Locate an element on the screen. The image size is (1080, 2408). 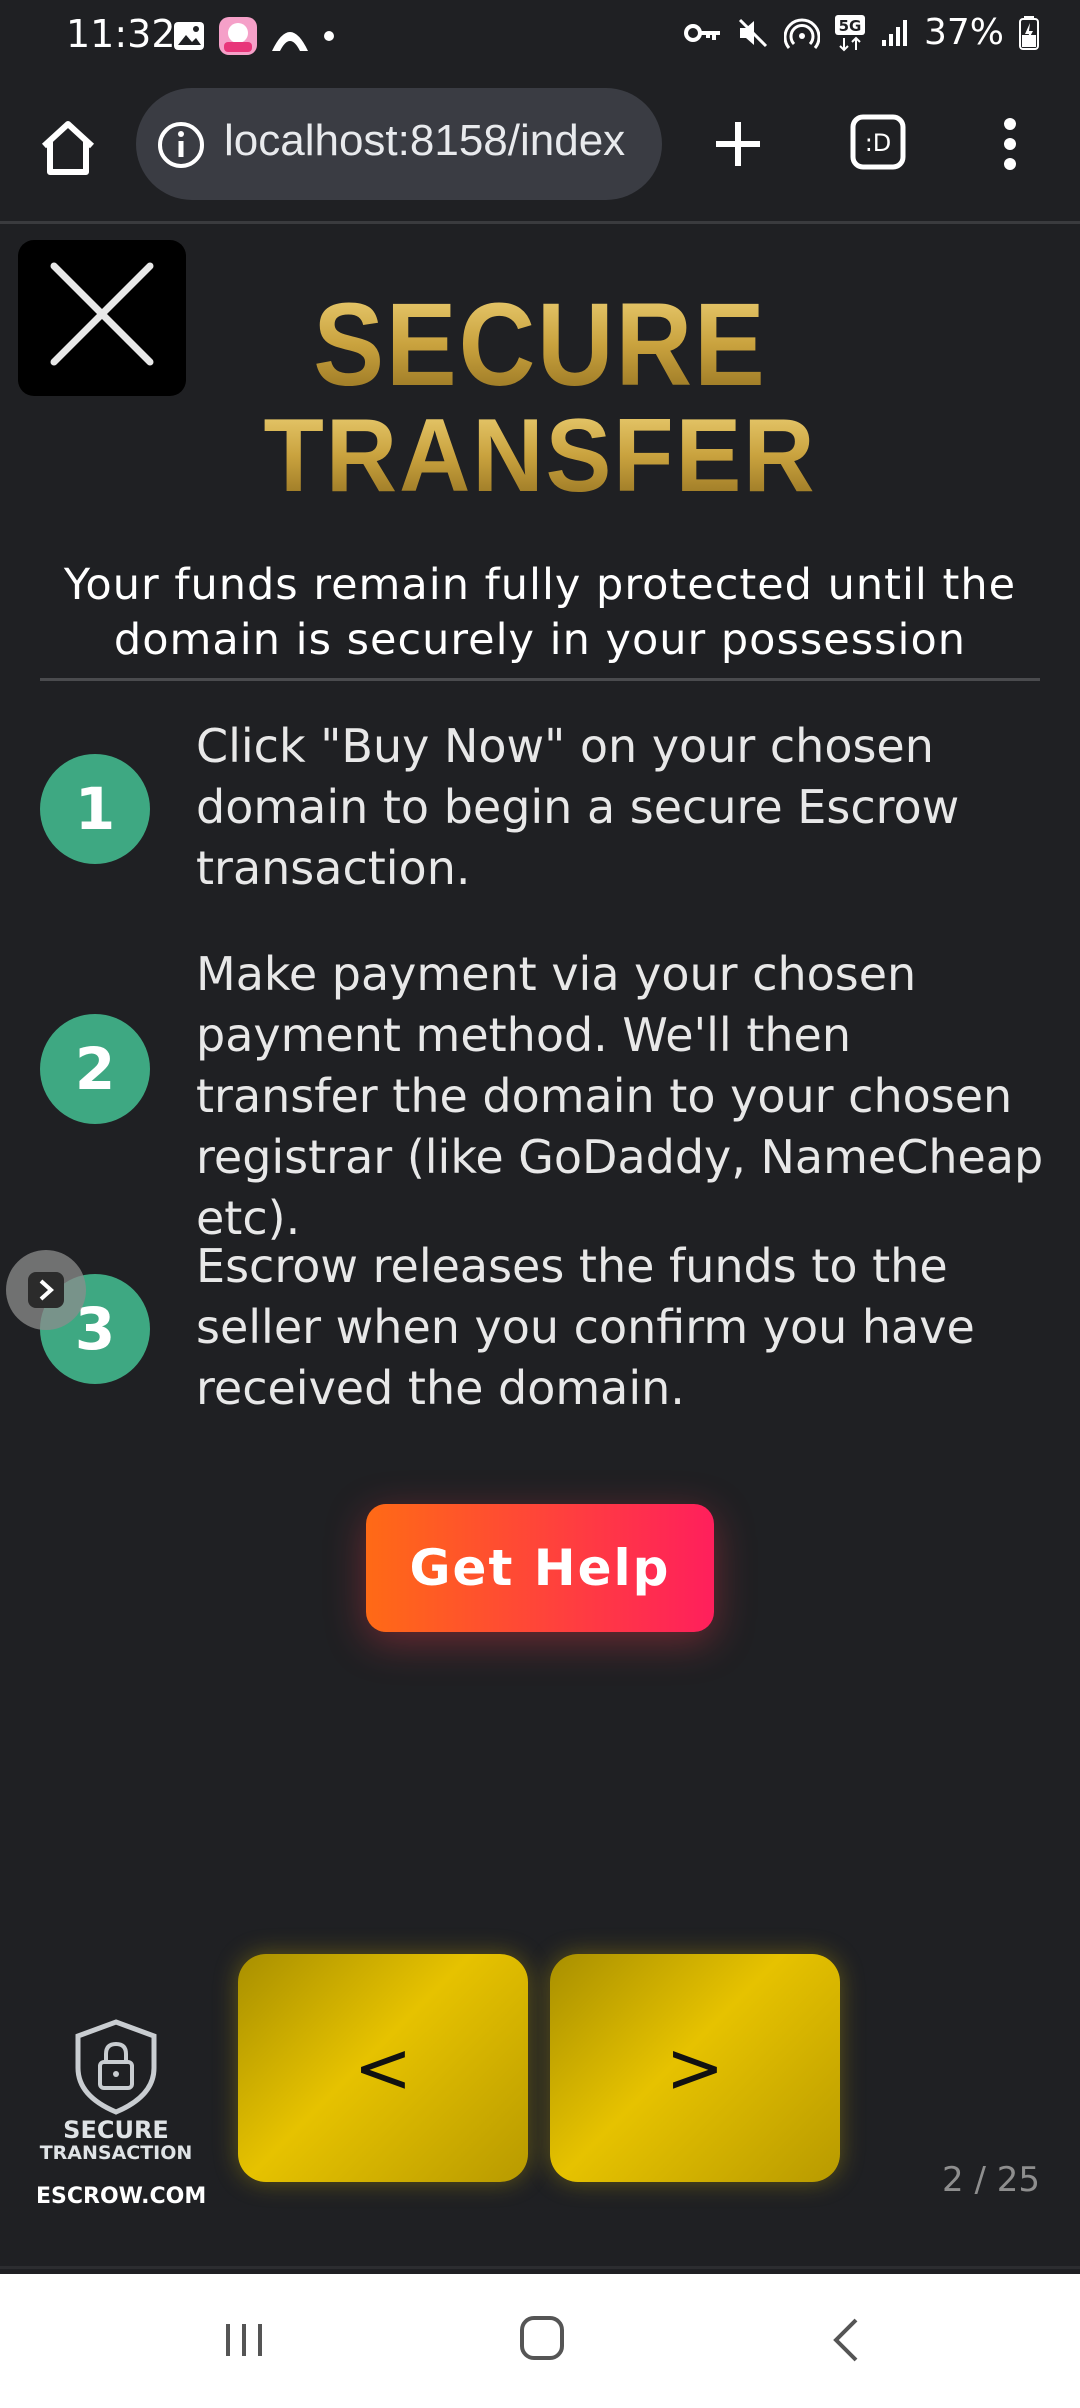
tabs-count-label: :D is located at coordinates (878, 143).